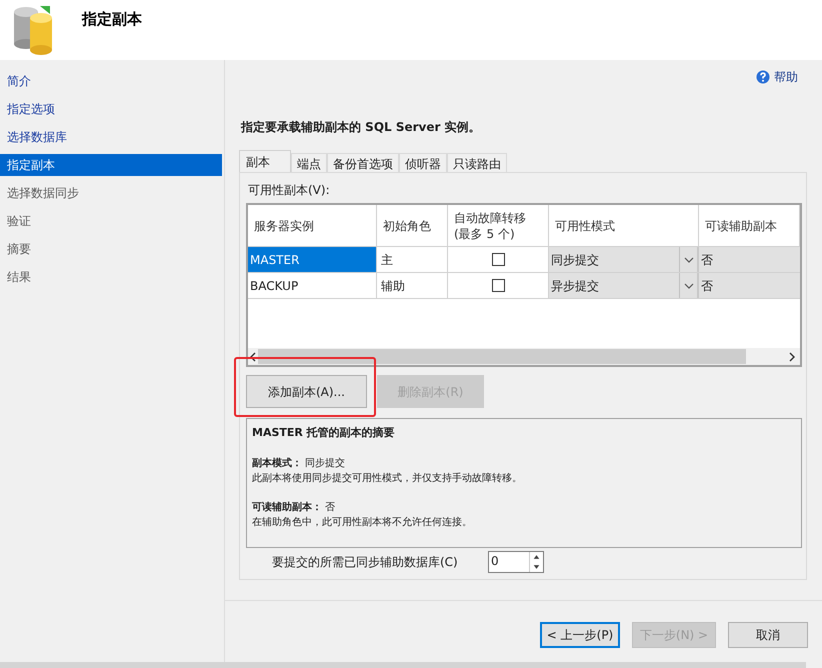 The image size is (822, 668). I want to click on horizontal-scrollbar, so click(524, 356).